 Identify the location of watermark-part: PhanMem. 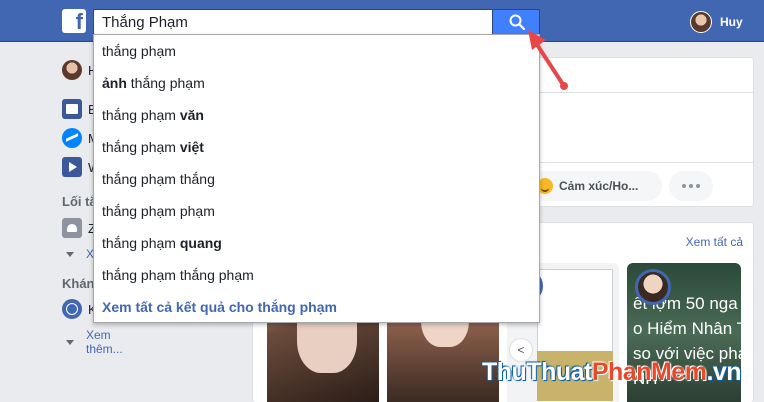
(649, 372).